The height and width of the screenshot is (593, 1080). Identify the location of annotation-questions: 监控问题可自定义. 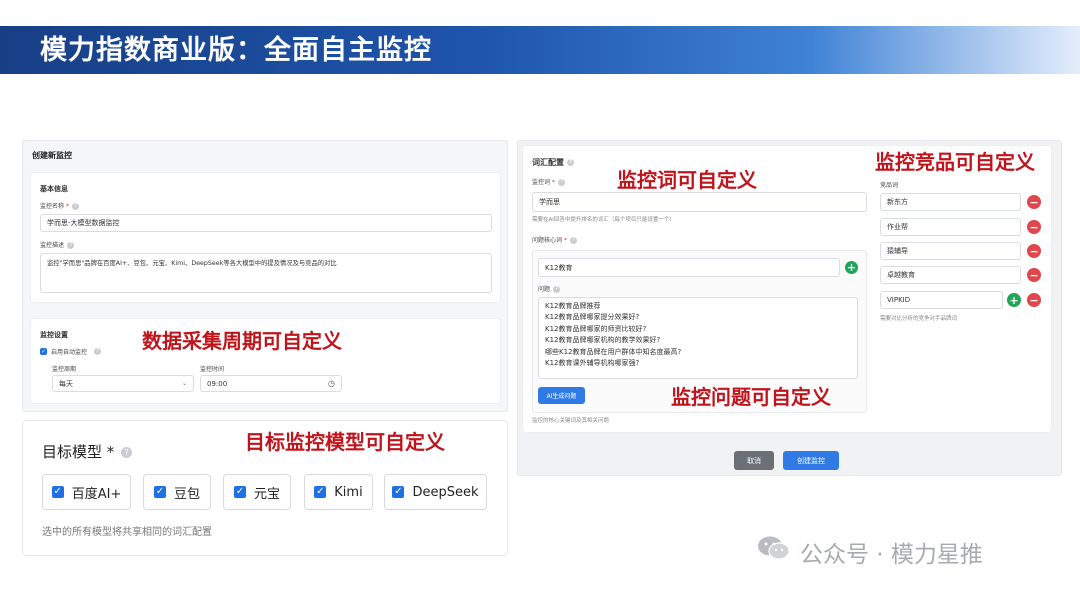
(751, 397).